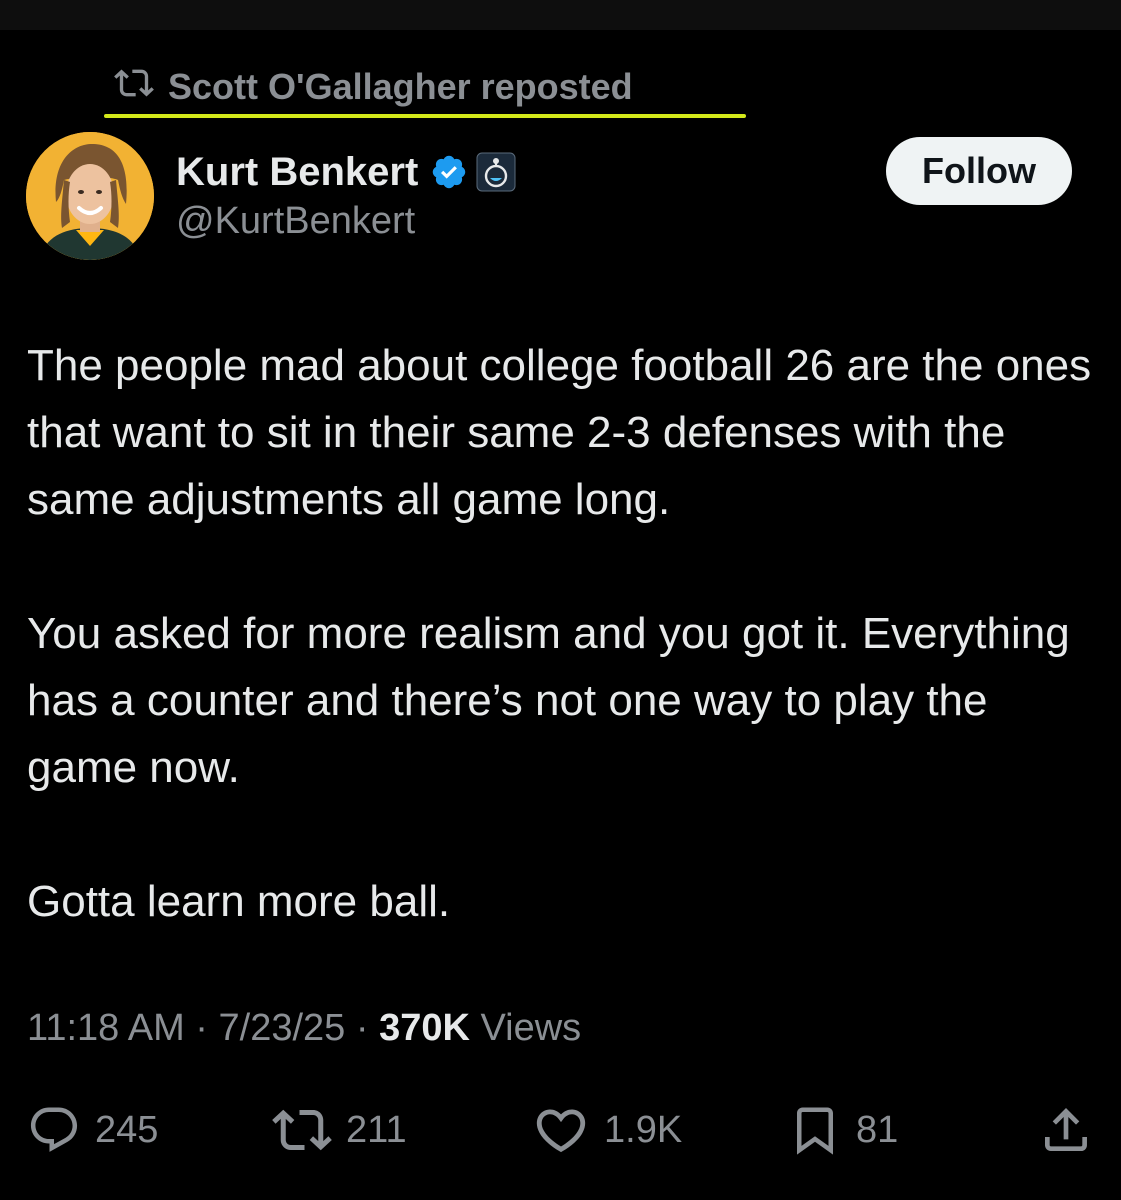 Image resolution: width=1121 pixels, height=1200 pixels. I want to click on bookmark-button: 81, so click(843, 1130).